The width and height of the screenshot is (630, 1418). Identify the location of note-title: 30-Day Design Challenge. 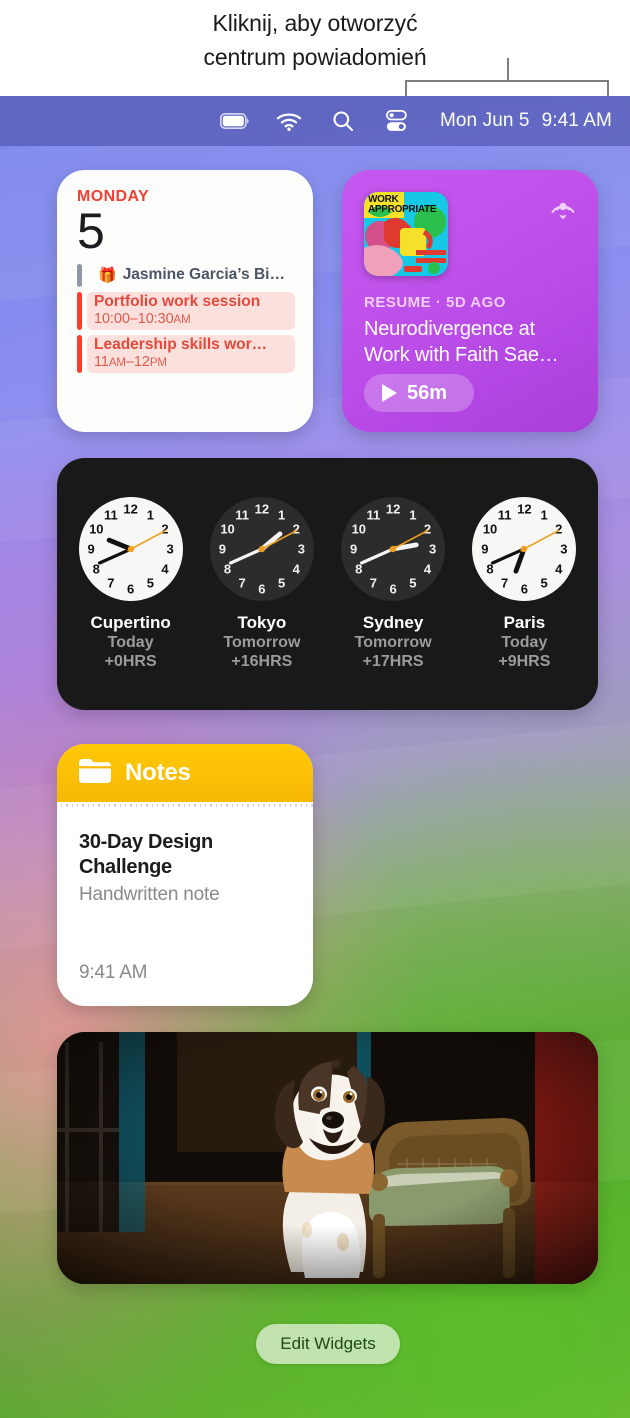
(146, 854).